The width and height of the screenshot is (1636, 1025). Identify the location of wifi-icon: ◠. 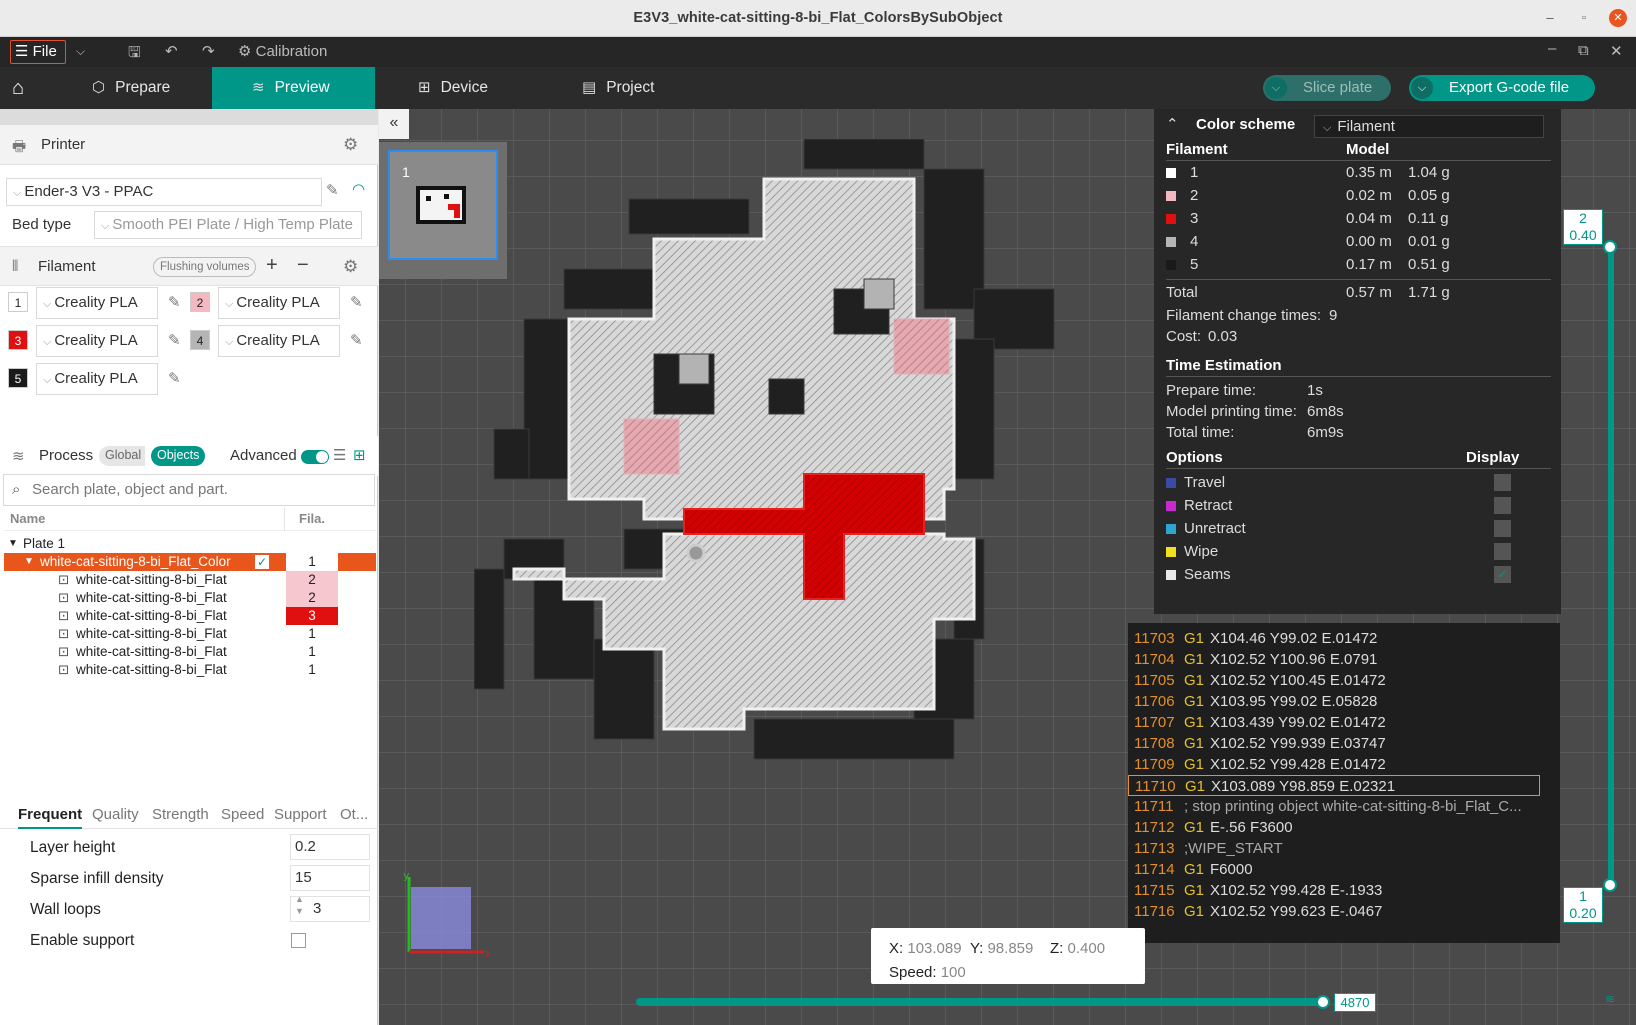
(358, 189).